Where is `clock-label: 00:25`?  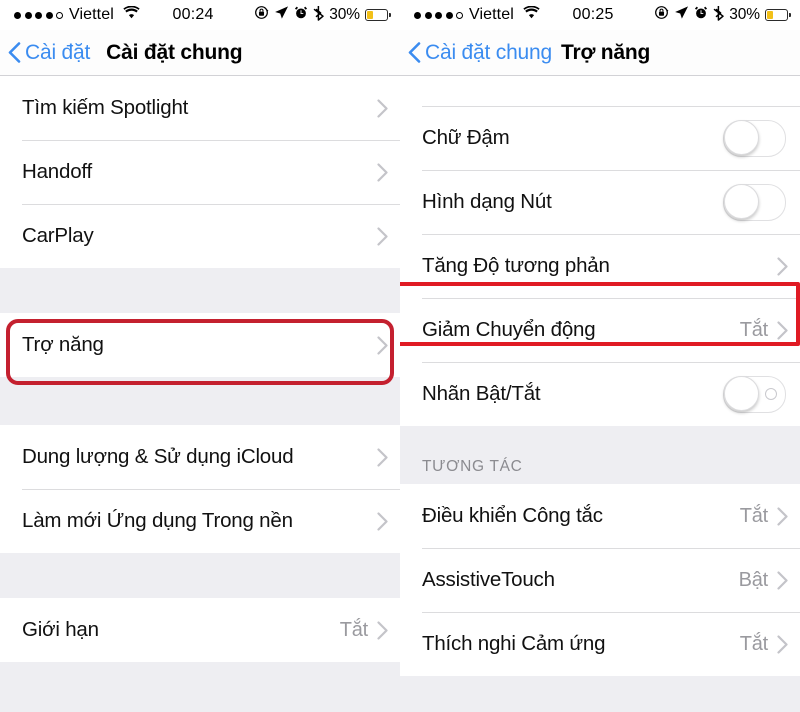
clock-label: 00:25 is located at coordinates (593, 14).